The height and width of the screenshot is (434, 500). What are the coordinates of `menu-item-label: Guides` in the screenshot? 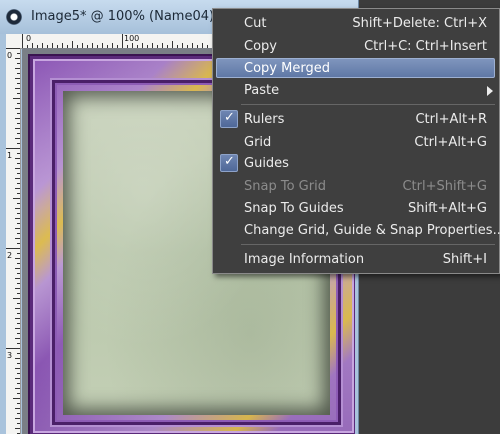 It's located at (266, 163).